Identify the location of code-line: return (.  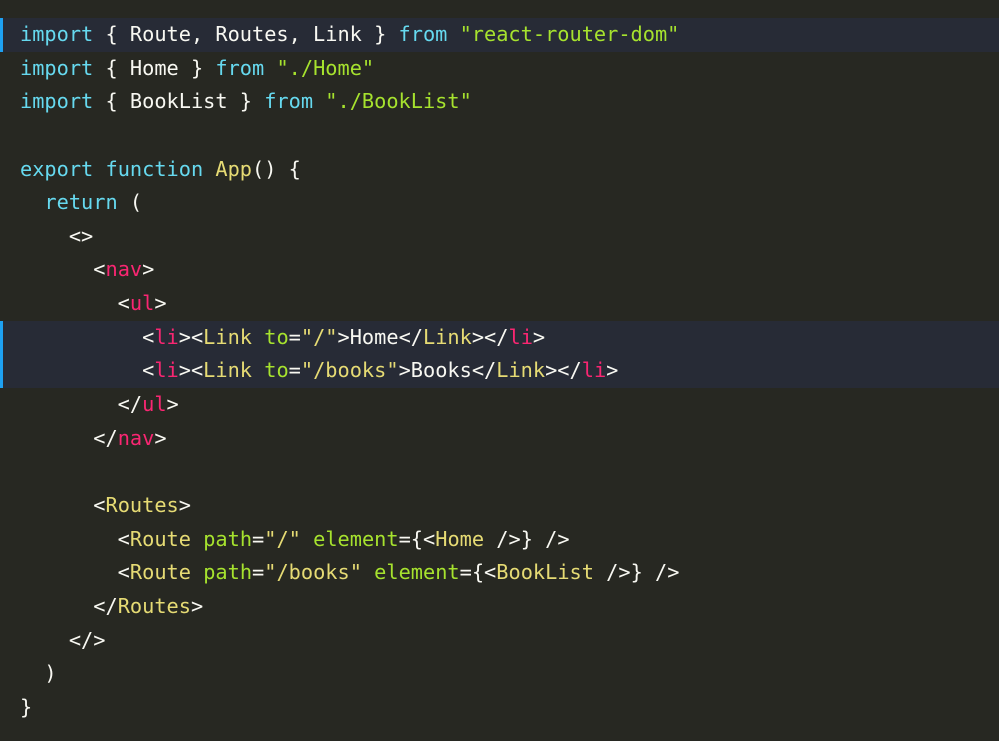
(499, 203).